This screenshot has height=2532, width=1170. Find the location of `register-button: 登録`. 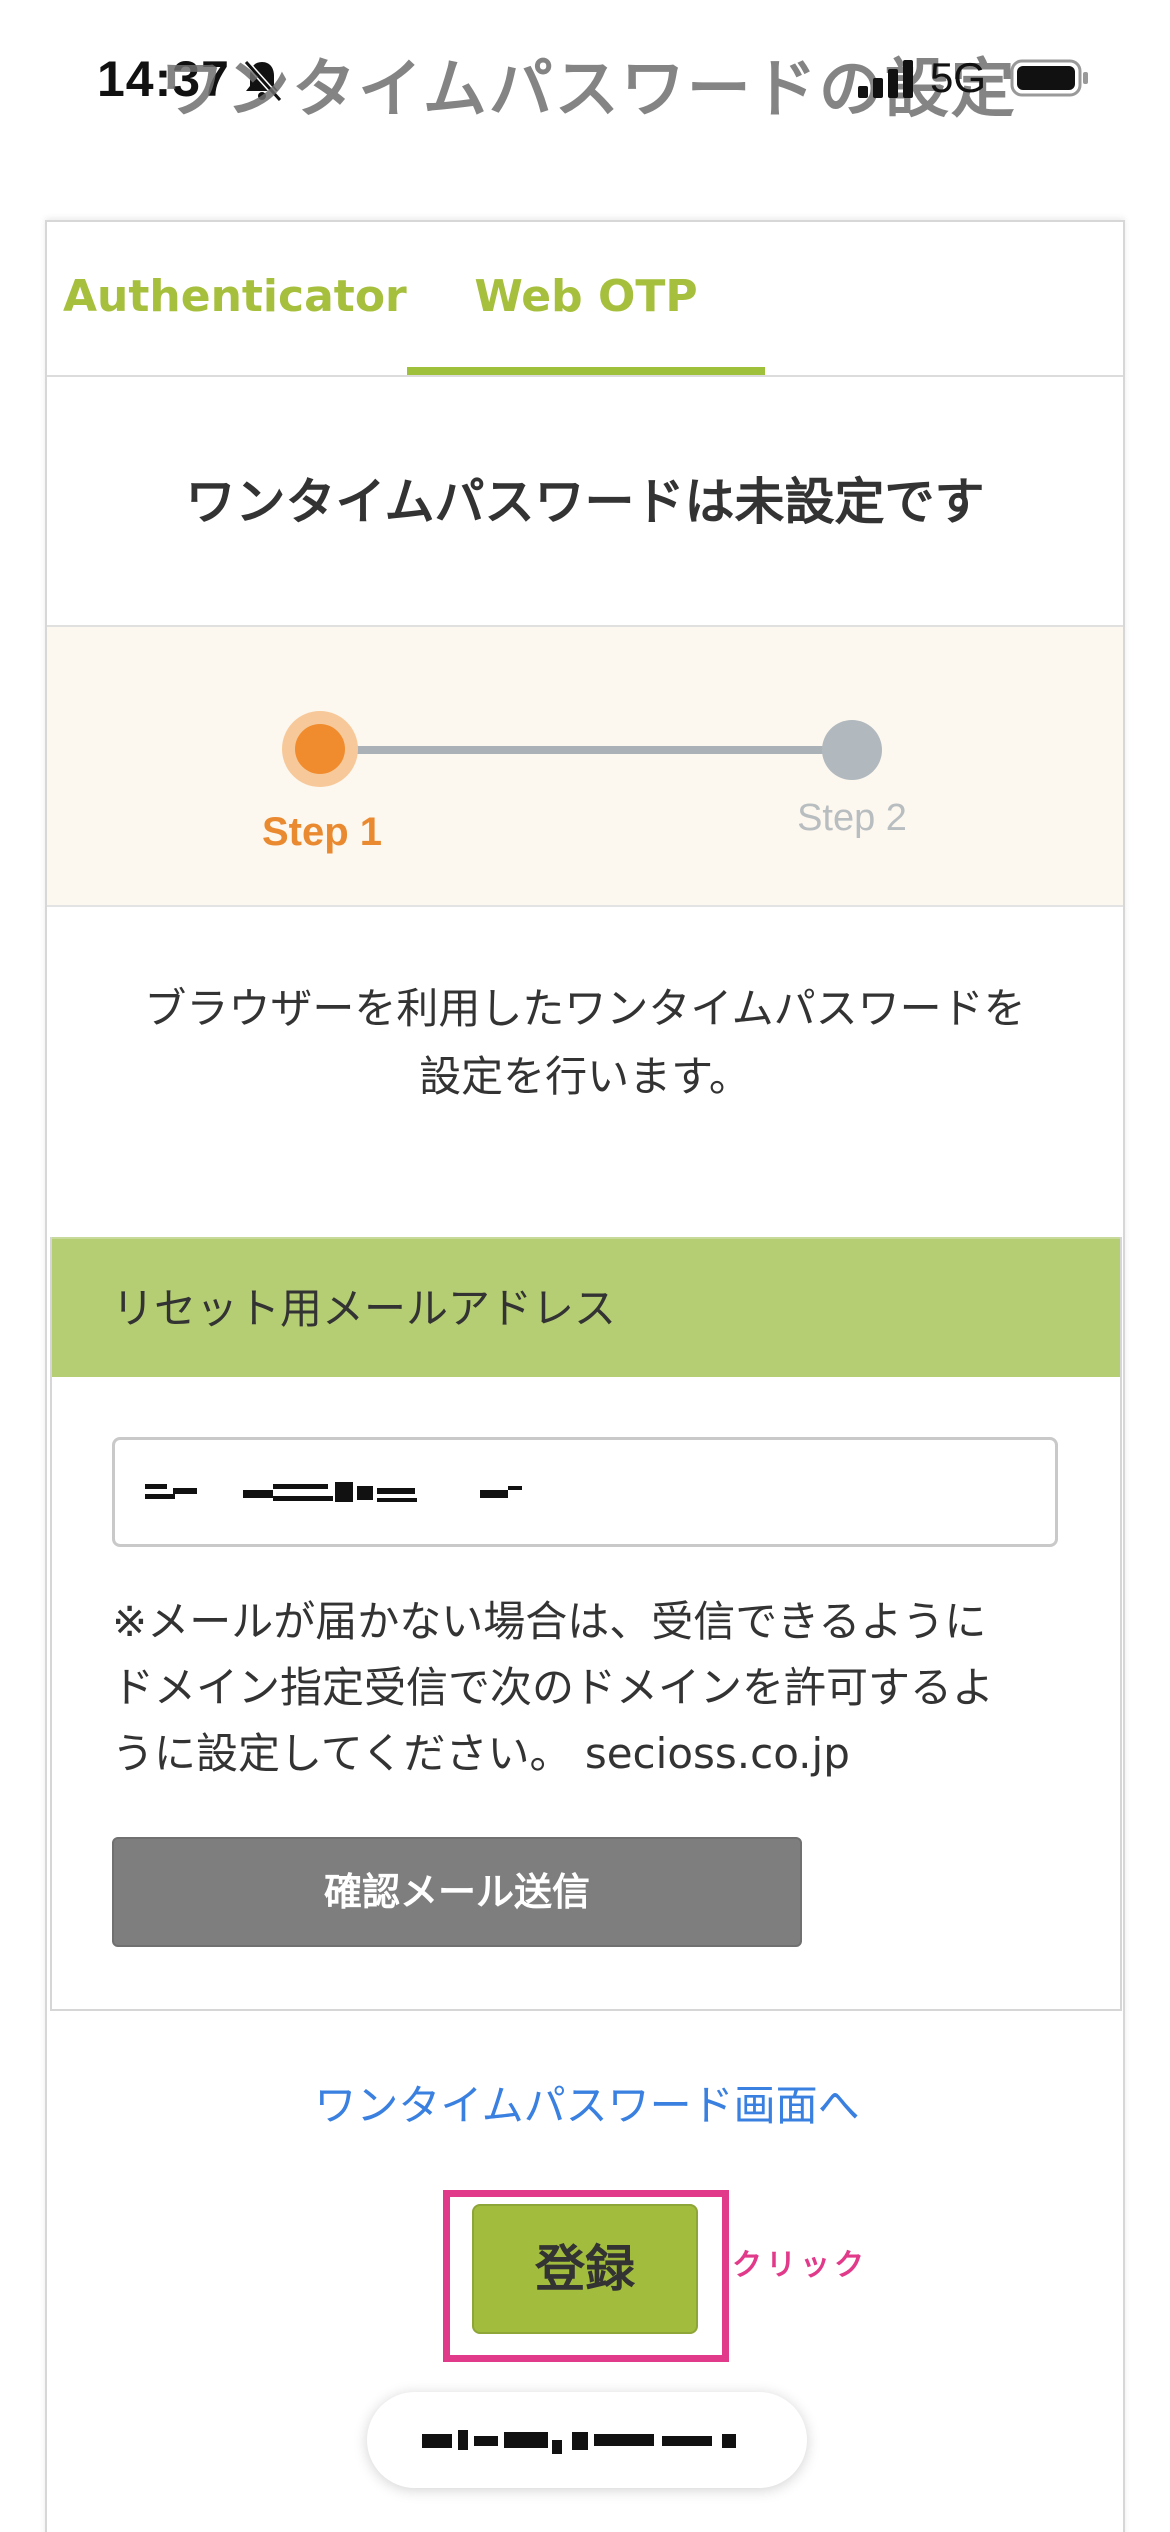

register-button: 登録 is located at coordinates (585, 2269).